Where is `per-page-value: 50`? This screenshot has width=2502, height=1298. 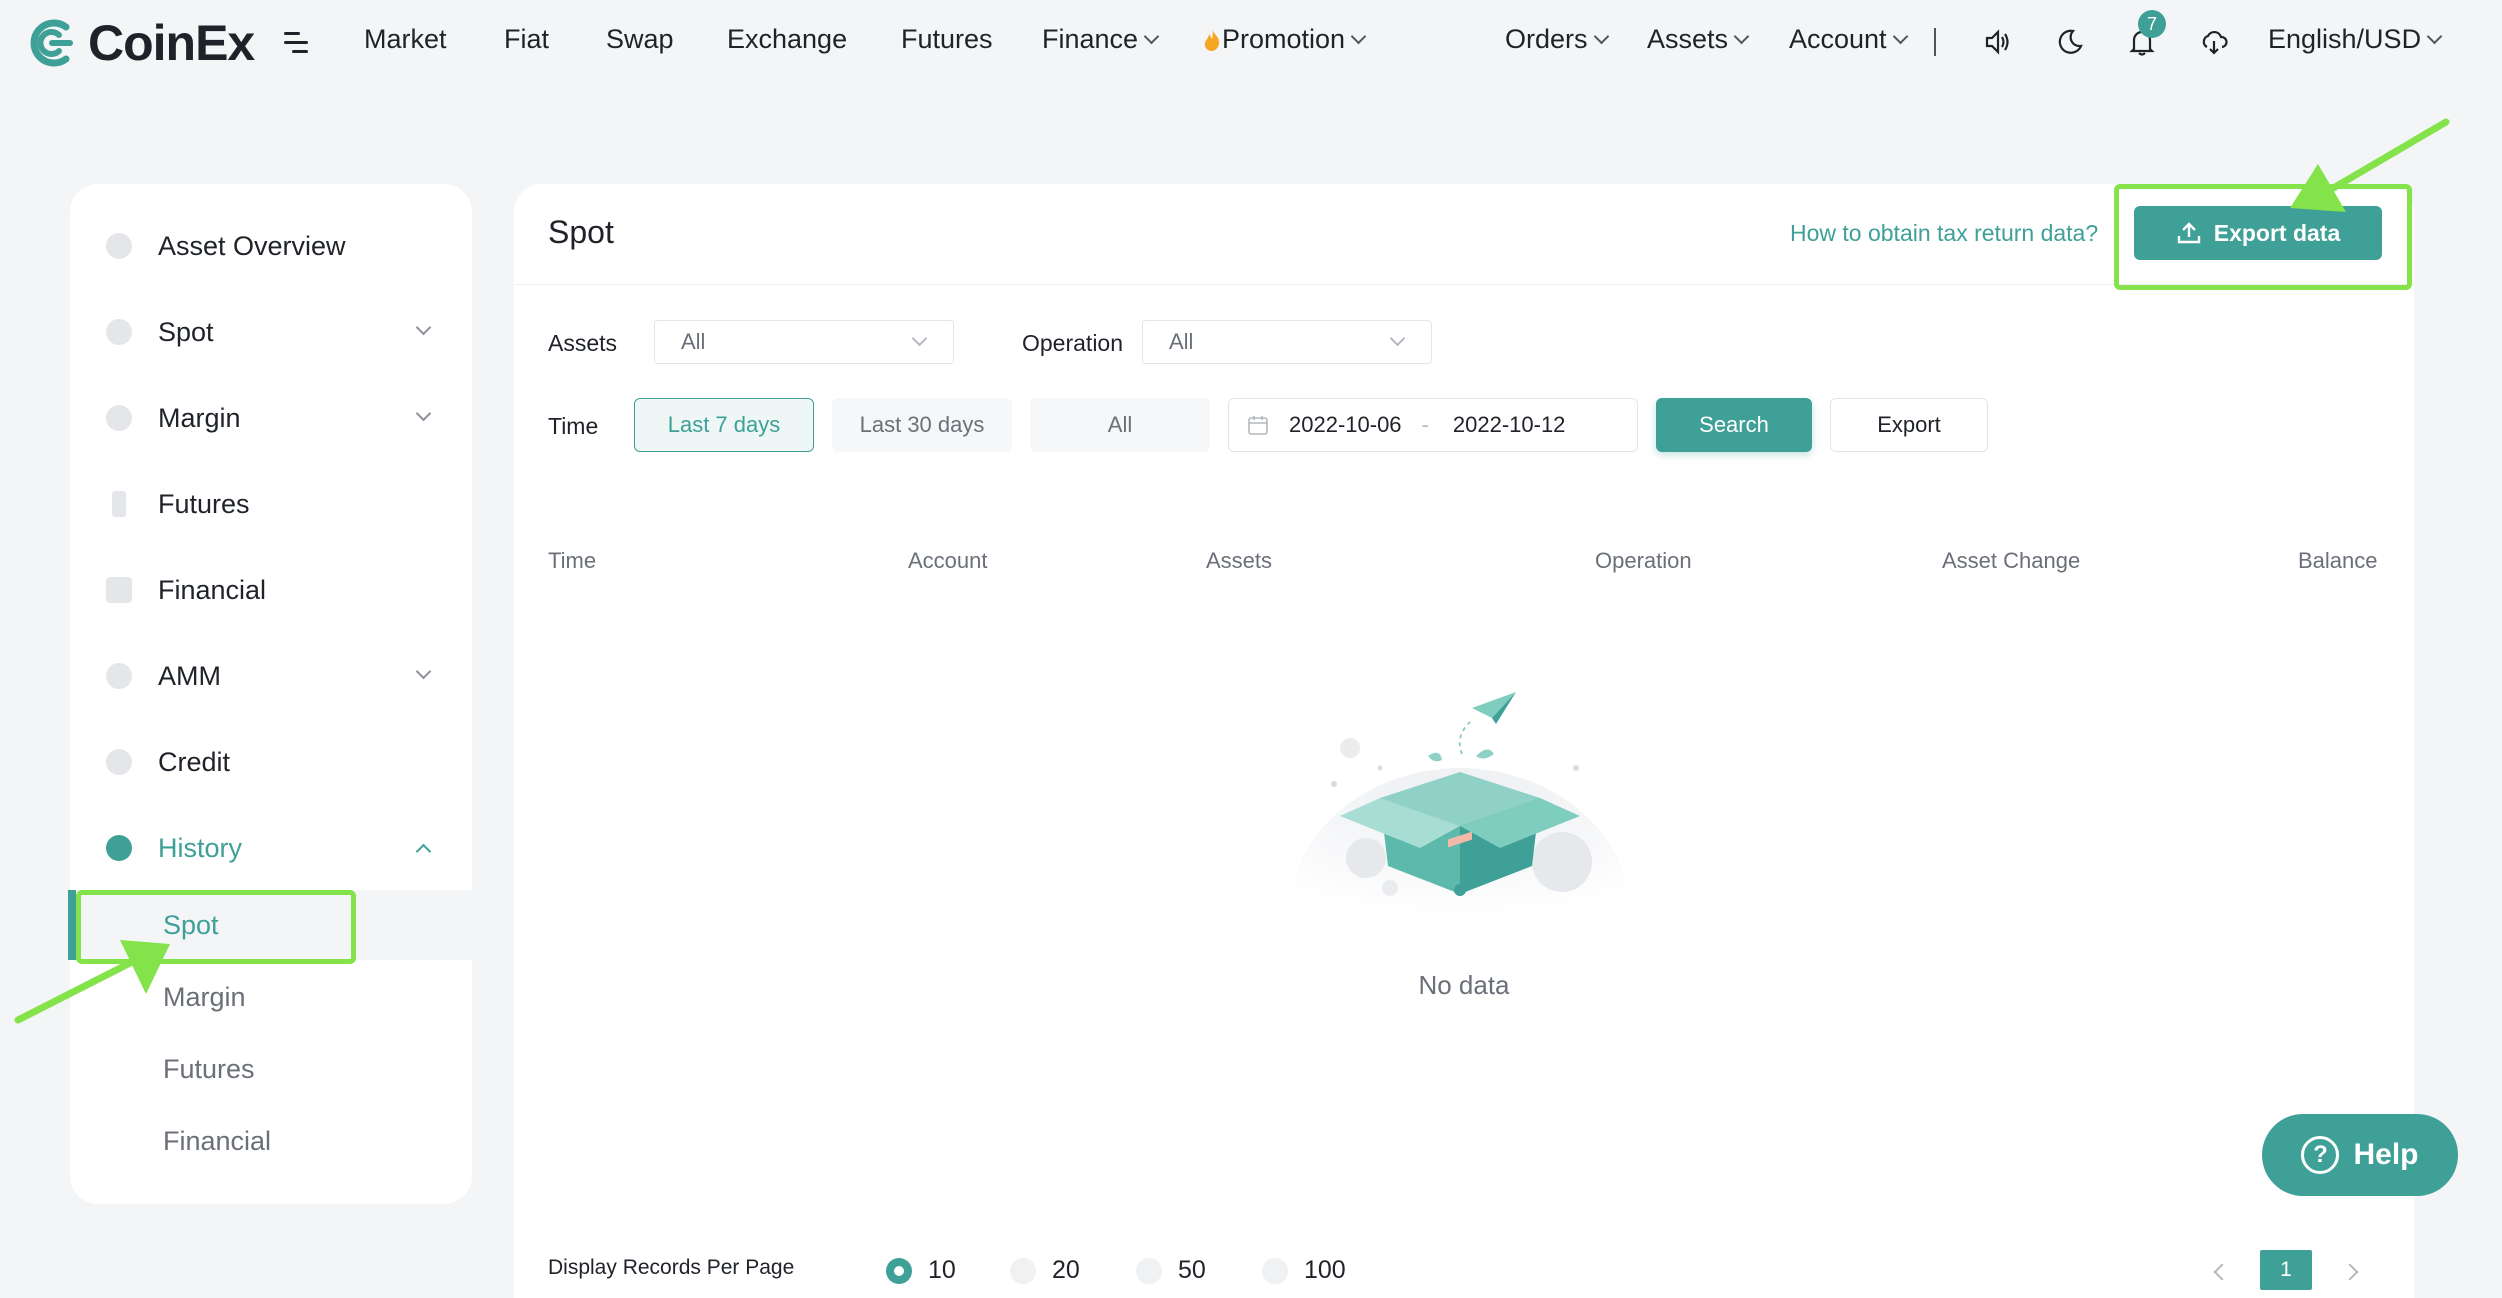
per-page-value: 50 is located at coordinates (1192, 1270).